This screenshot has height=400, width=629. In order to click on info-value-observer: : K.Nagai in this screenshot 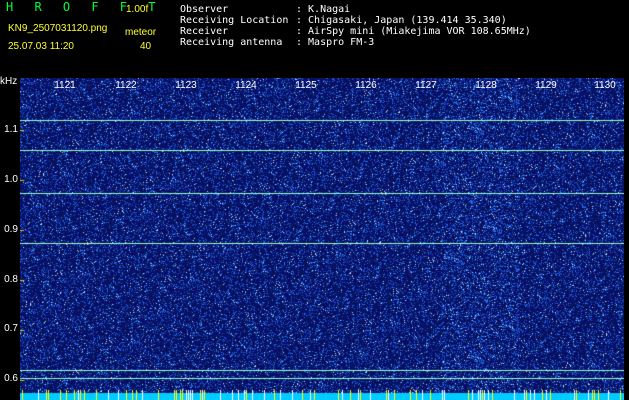, I will do `click(323, 9)`.